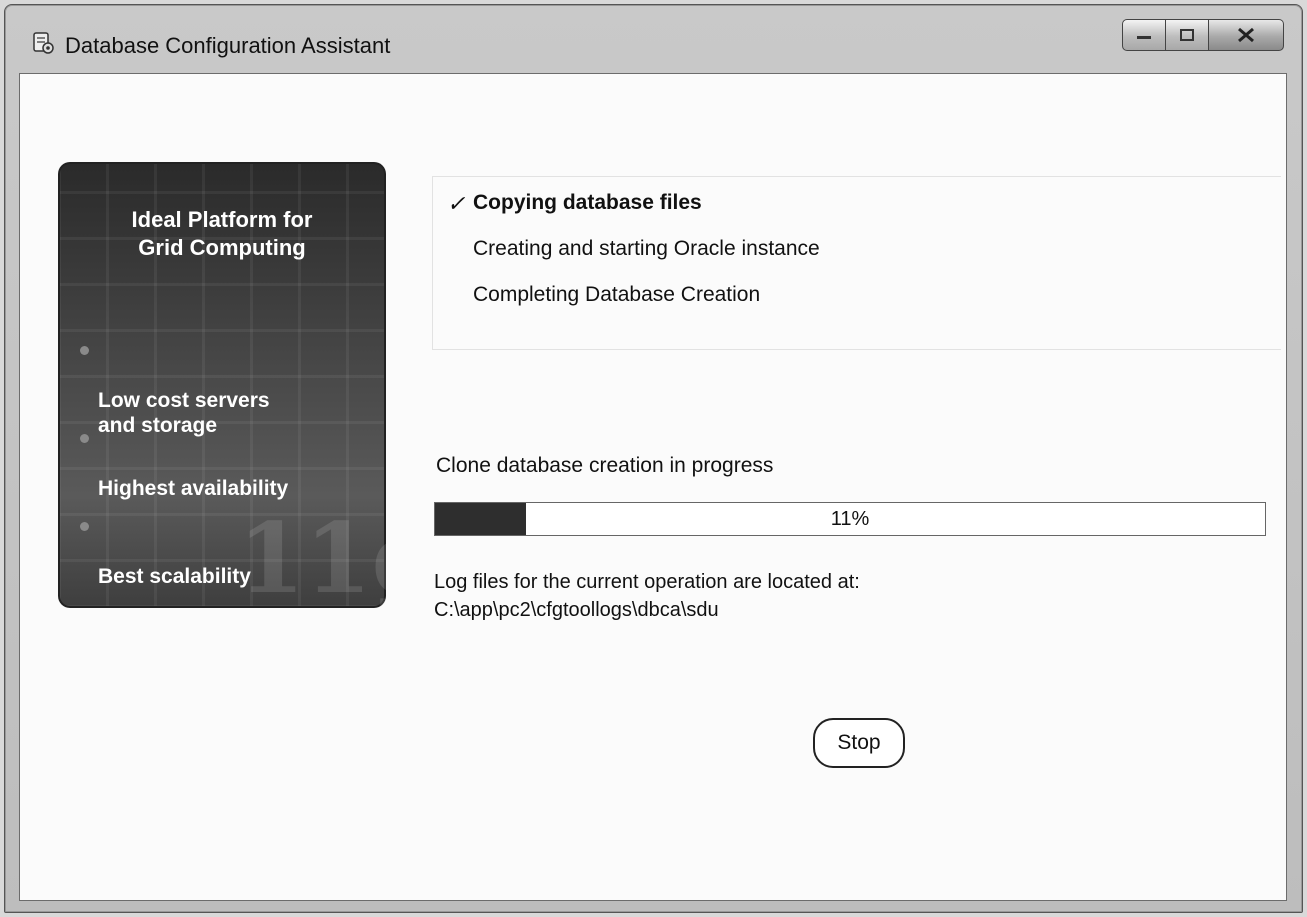 Image resolution: width=1307 pixels, height=917 pixels. I want to click on step-copying-files: Copying database files, so click(587, 202).